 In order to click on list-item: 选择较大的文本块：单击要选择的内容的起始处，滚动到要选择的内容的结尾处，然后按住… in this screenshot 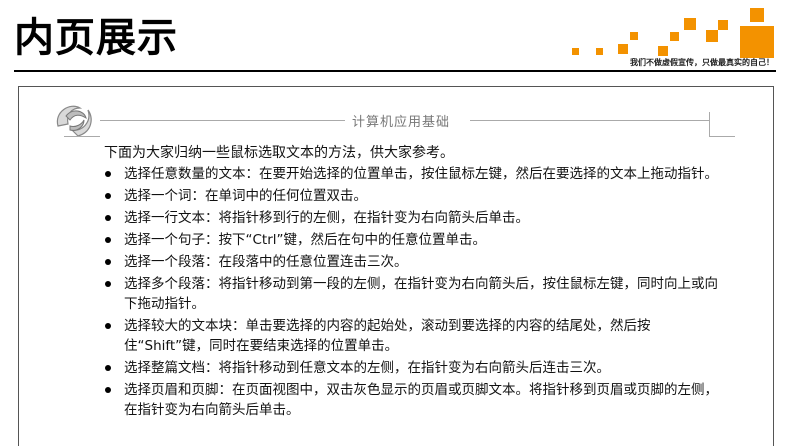, I will do `click(412, 336)`.